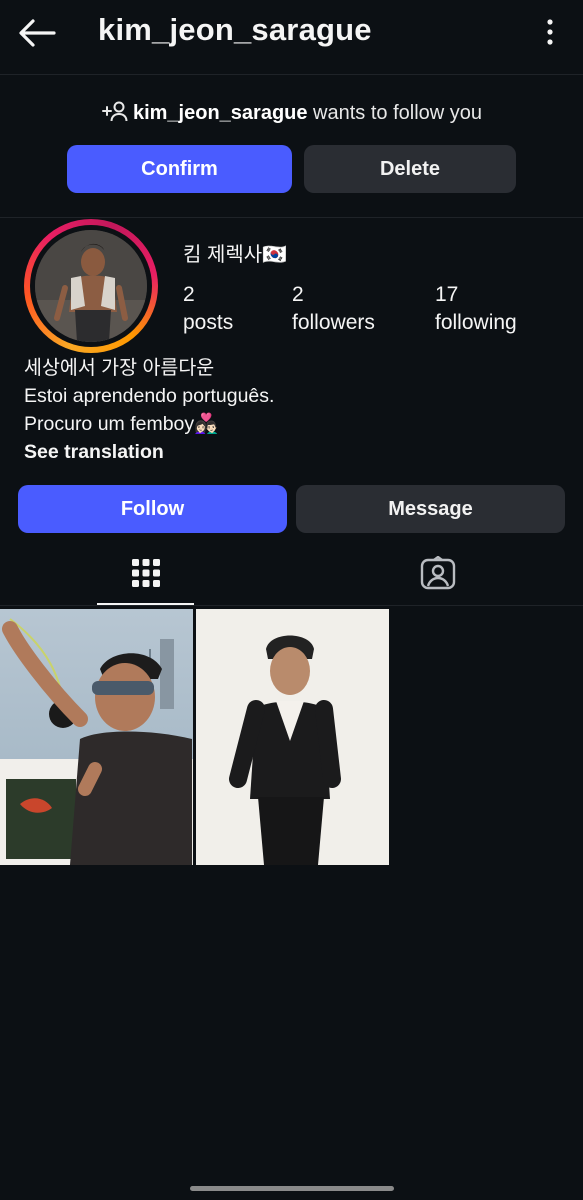 The image size is (583, 1200). I want to click on tagged-icon, so click(438, 575).